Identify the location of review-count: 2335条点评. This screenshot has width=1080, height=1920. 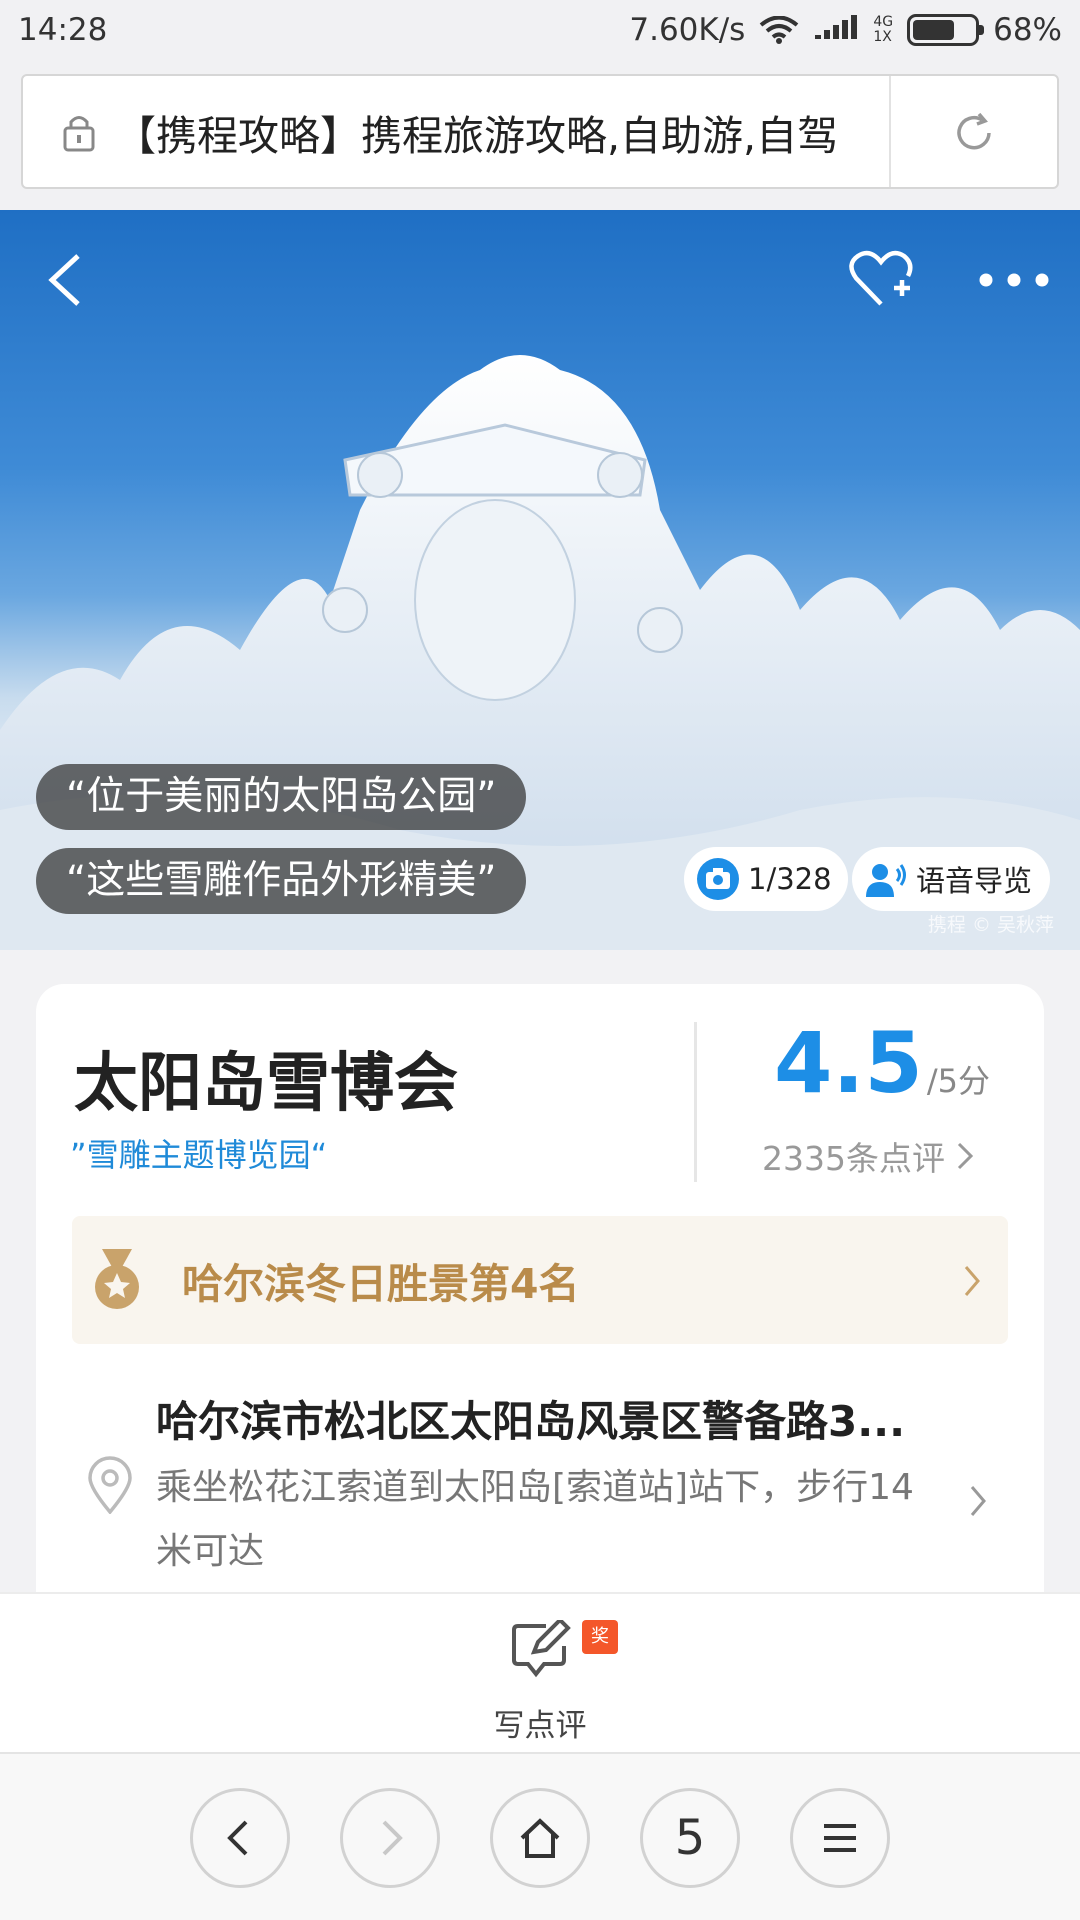
(853, 1158).